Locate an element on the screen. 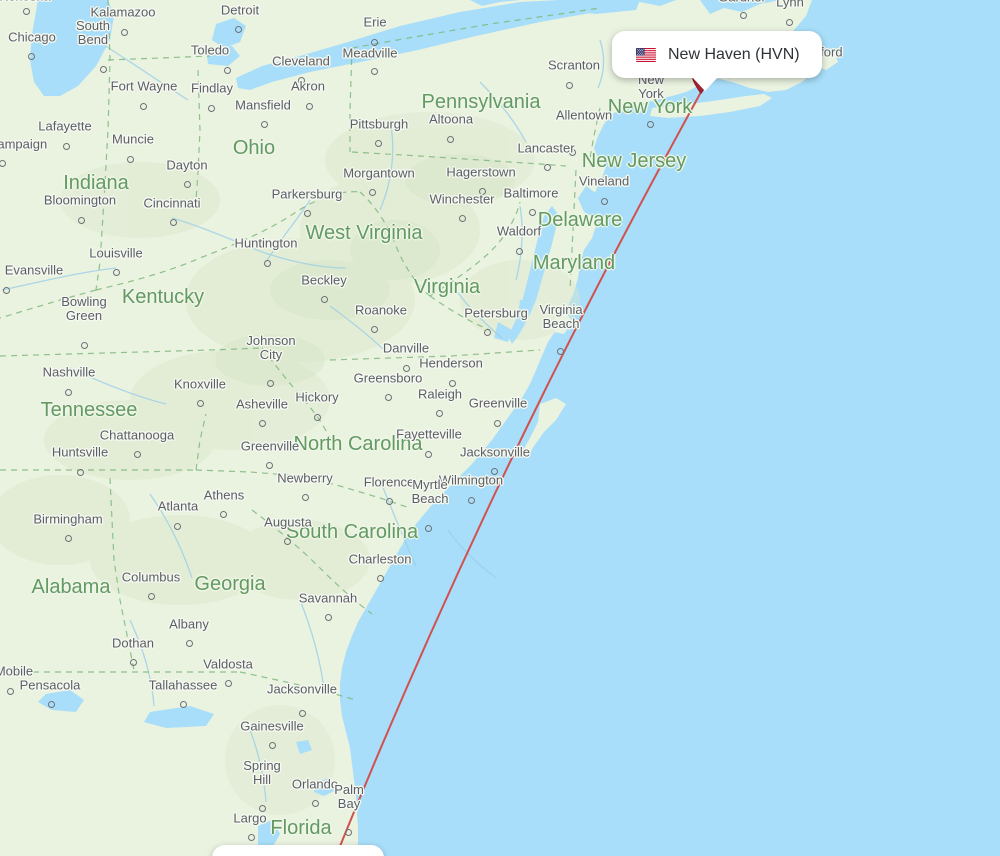 This screenshot has height=856, width=1000. card-pointer-tail is located at coordinates (705, 84).